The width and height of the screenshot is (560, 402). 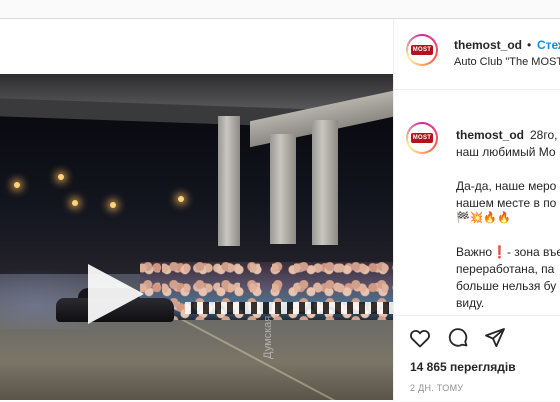 I want to click on follow-button: Стеж, so click(x=548, y=45).